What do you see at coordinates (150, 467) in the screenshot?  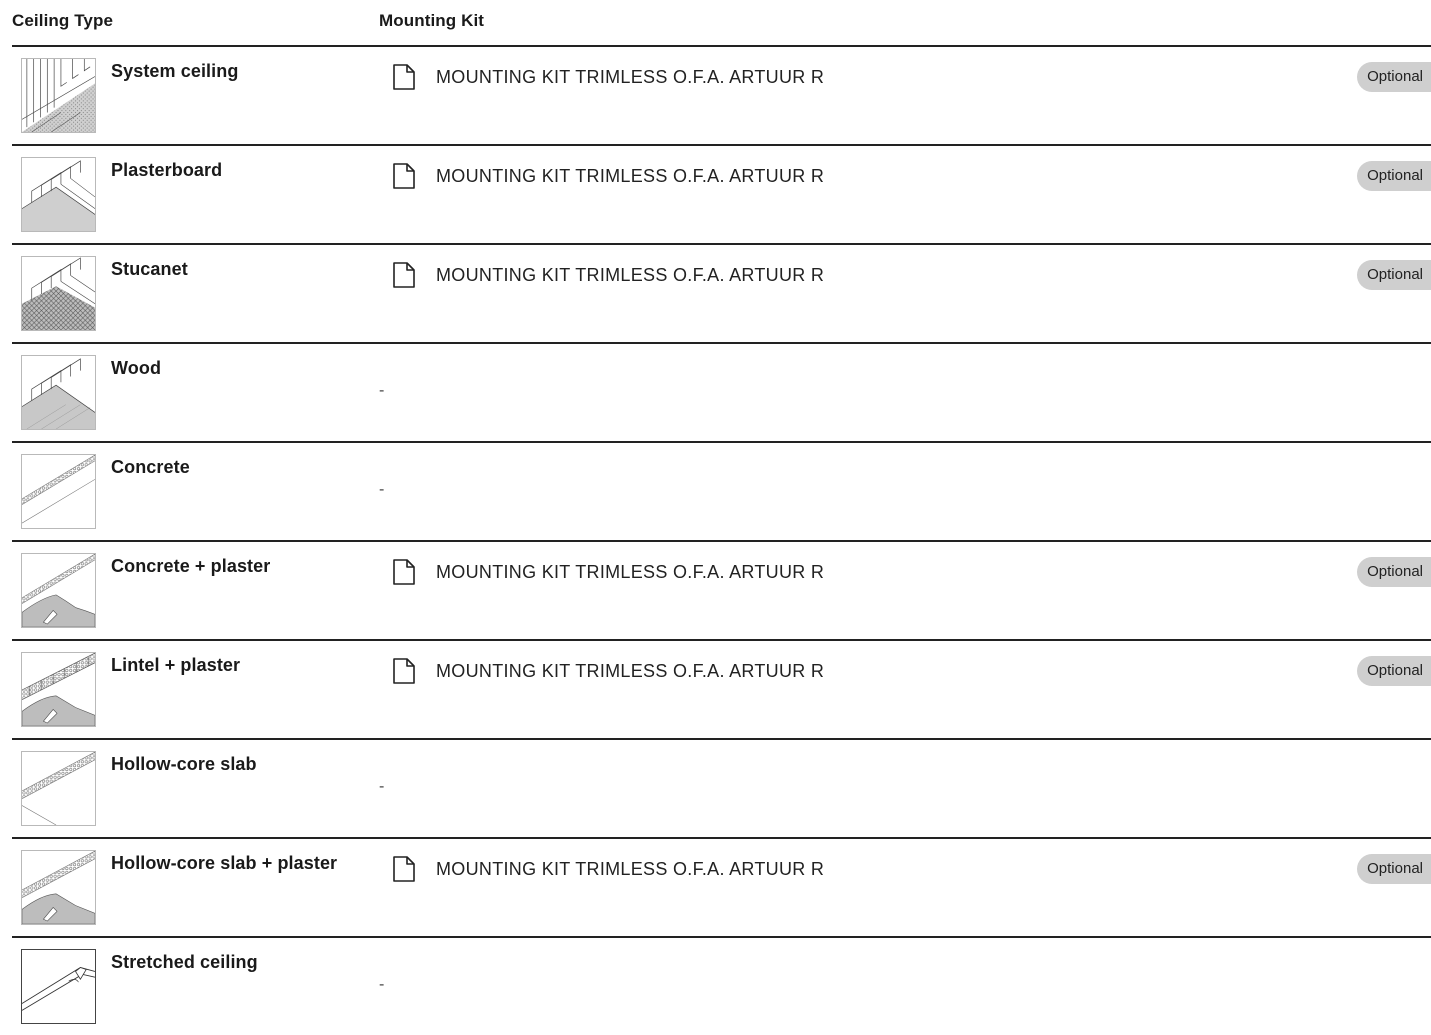 I see `ceiling-type-label: Concrete` at bounding box center [150, 467].